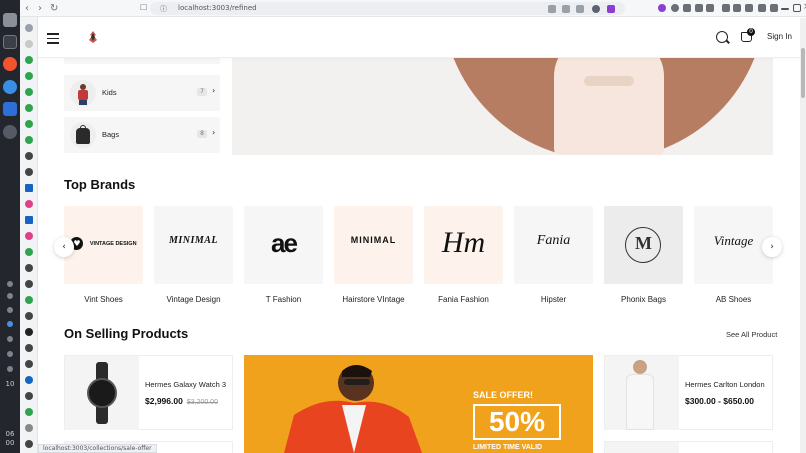  I want to click on brand-card: ae, so click(283, 245).